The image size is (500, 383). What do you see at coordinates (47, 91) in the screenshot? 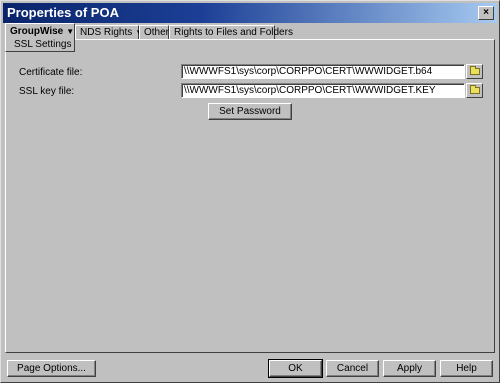
I see `ssl-key-file-label: SSL key file:` at bounding box center [47, 91].